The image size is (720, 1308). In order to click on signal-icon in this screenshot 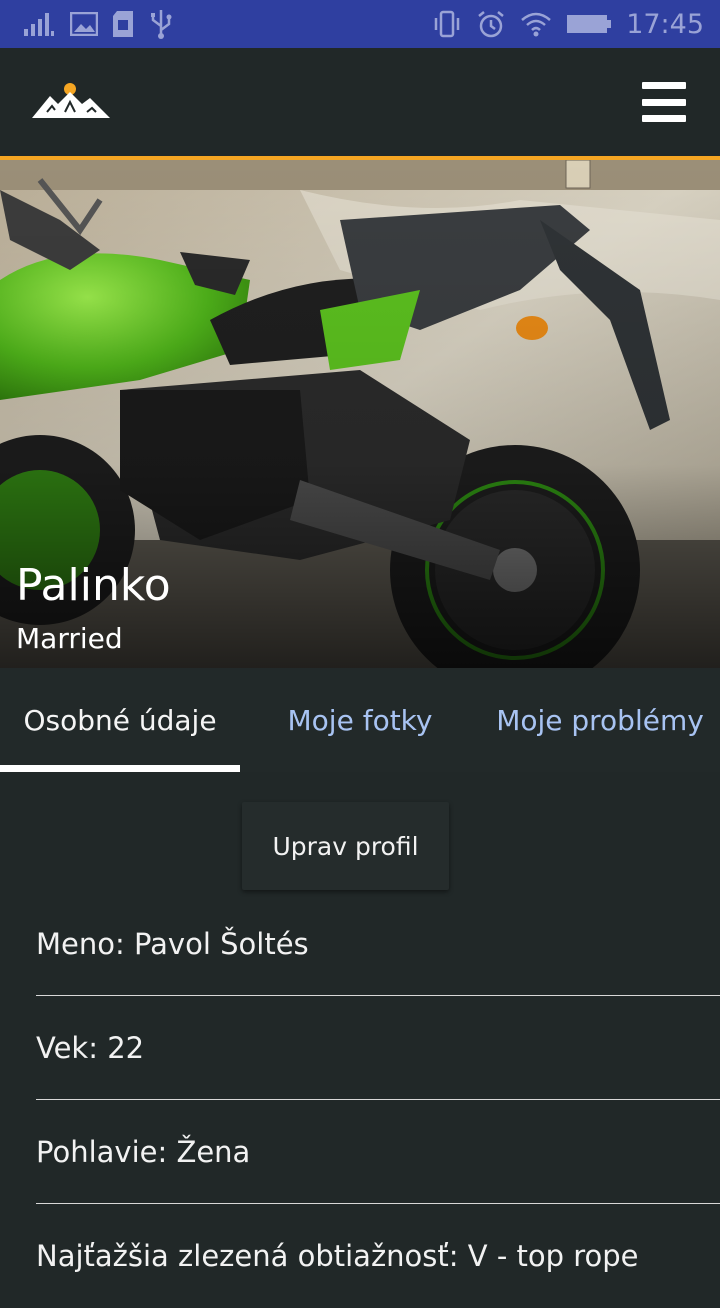, I will do `click(39, 24)`.